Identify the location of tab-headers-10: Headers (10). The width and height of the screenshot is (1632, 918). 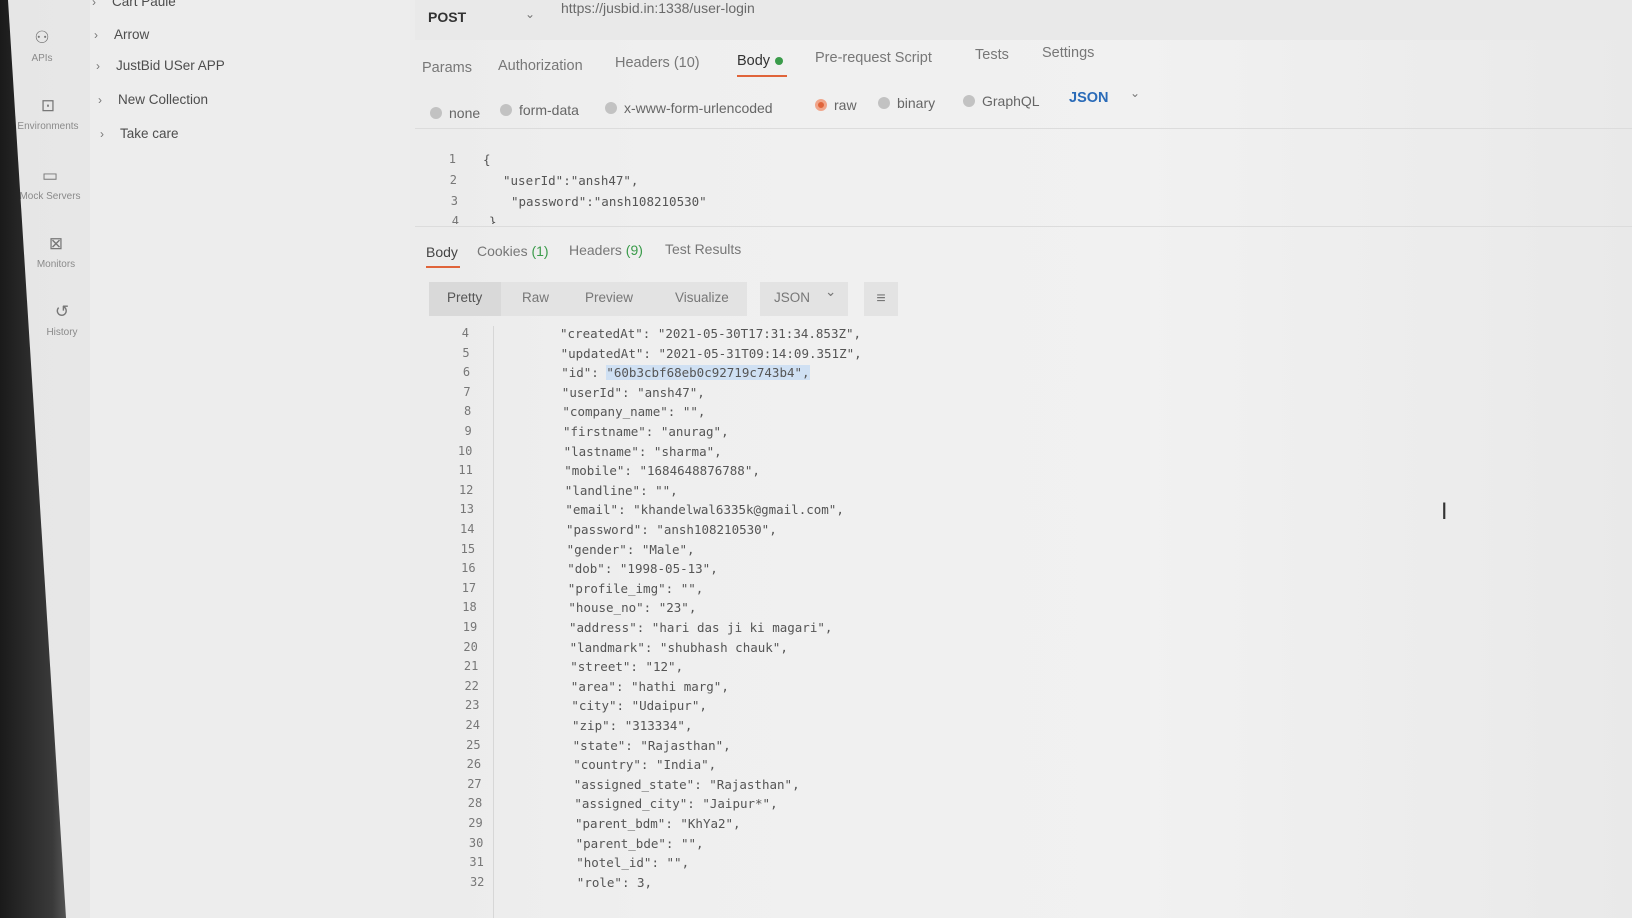
(657, 63).